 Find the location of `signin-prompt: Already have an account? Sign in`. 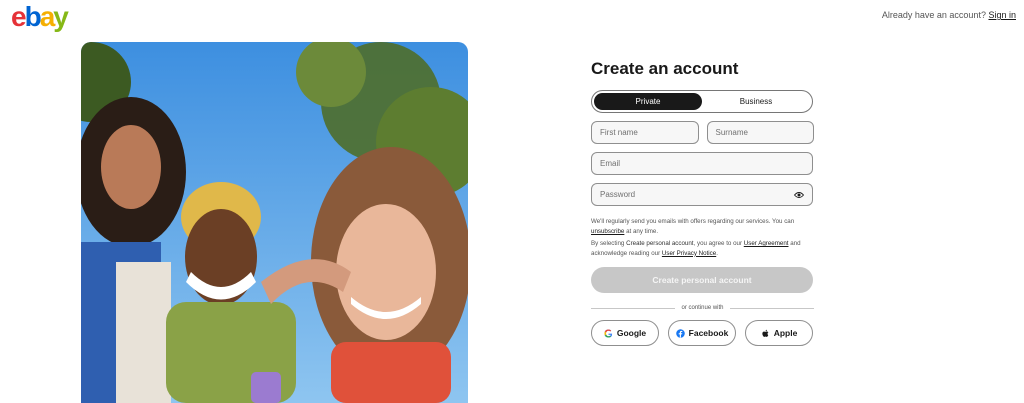

signin-prompt: Already have an account? Sign in is located at coordinates (949, 15).